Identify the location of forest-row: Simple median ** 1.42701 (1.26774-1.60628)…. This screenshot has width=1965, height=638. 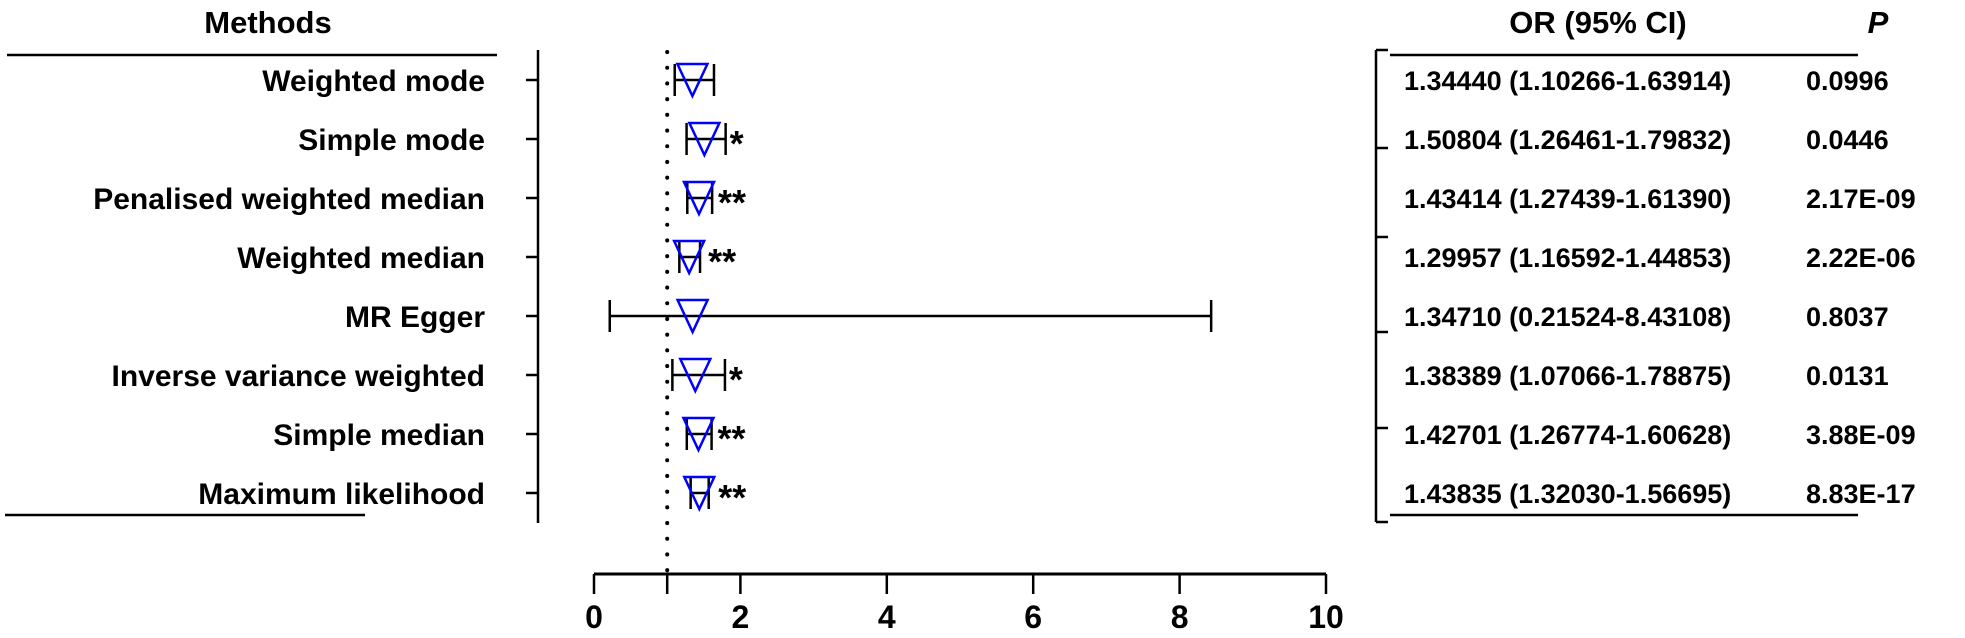
(1094, 437).